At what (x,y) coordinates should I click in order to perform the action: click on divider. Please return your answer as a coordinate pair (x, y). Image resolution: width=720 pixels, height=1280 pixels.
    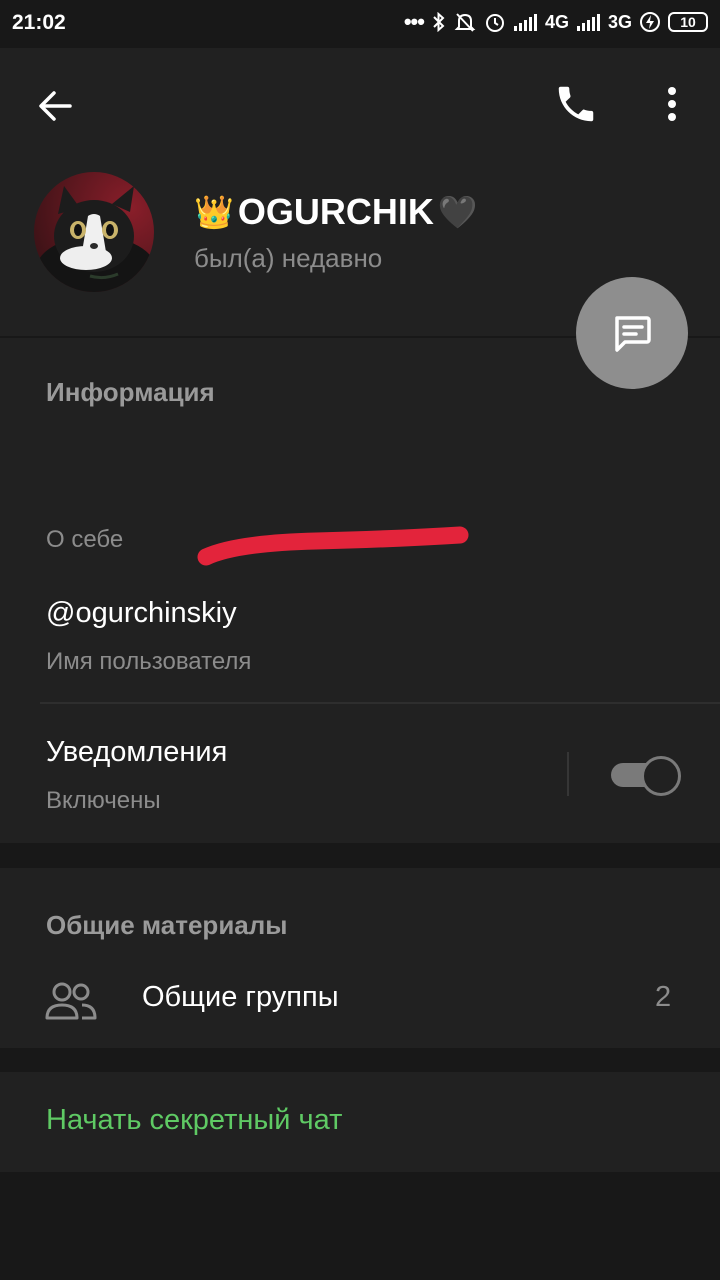
    Looking at the image, I should click on (380, 703).